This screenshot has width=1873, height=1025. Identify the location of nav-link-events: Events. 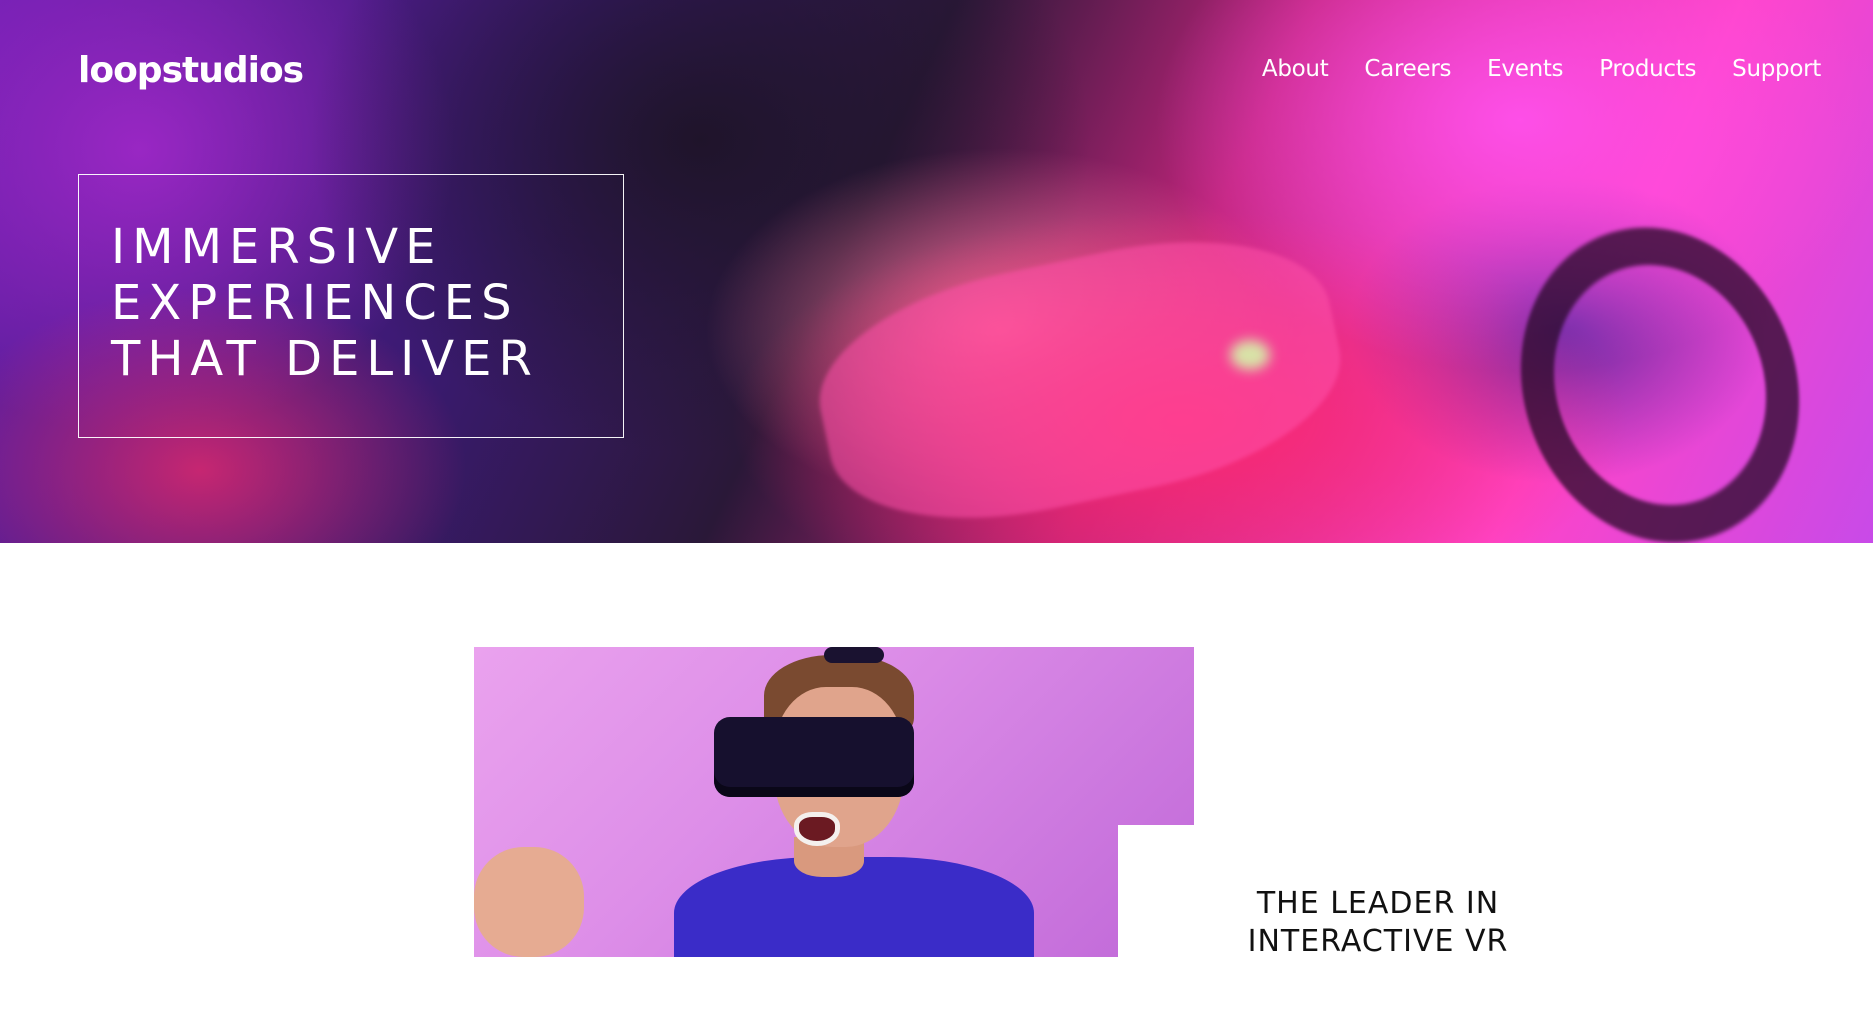
(1525, 69).